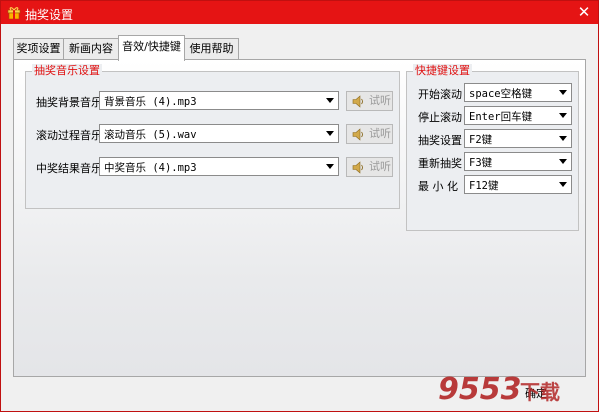  What do you see at coordinates (501, 94) in the screenshot?
I see `start-scroll-hotkey-value: space空格键` at bounding box center [501, 94].